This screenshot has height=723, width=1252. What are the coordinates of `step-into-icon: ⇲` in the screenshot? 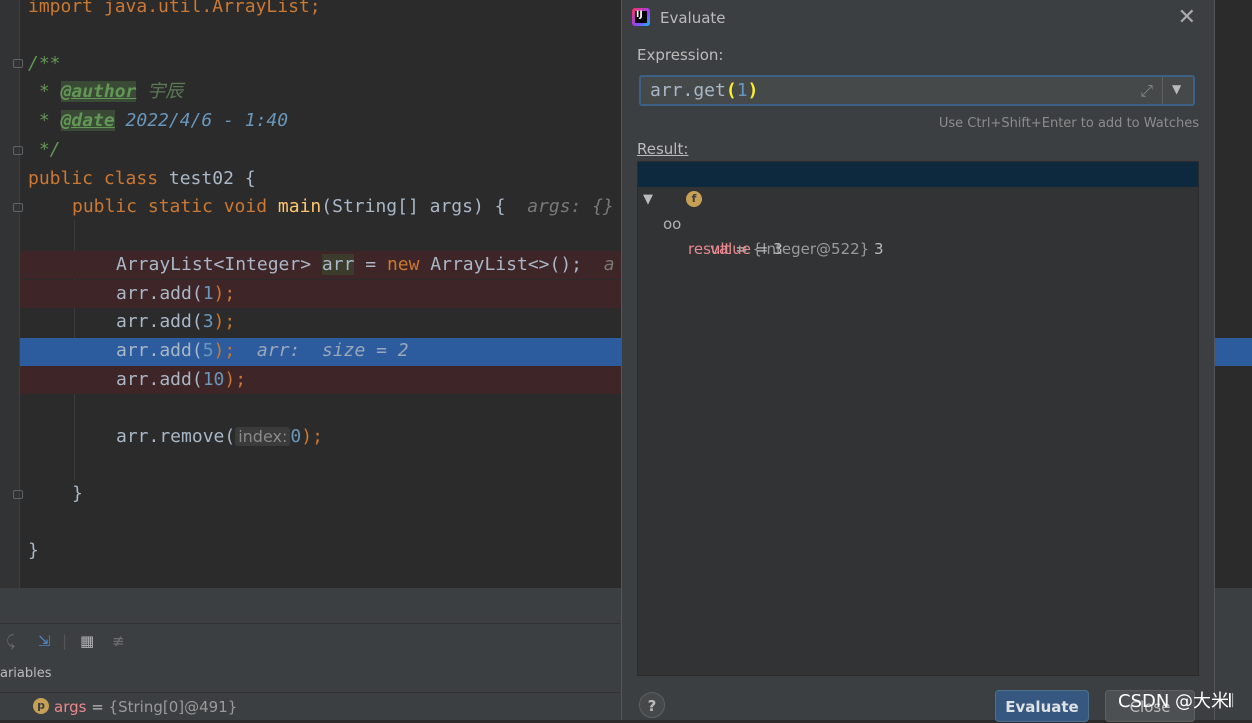 It's located at (44, 641).